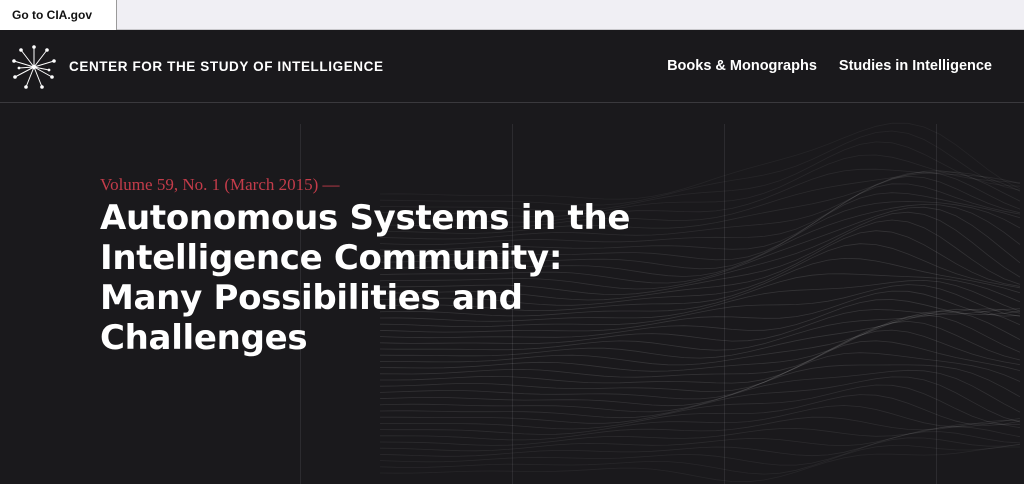 The width and height of the screenshot is (1024, 484). I want to click on nav-books-monographs: Books & Monographs, so click(742, 66).